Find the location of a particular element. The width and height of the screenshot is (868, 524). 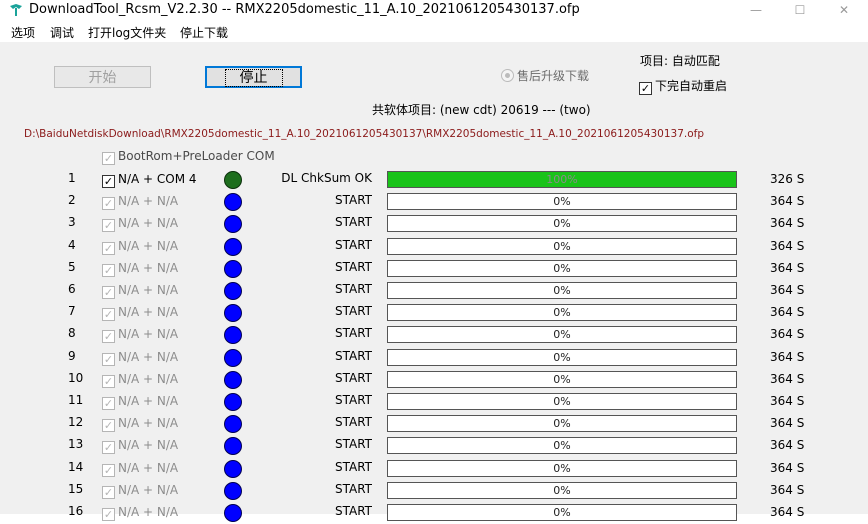

device-index: 15 is located at coordinates (76, 488).